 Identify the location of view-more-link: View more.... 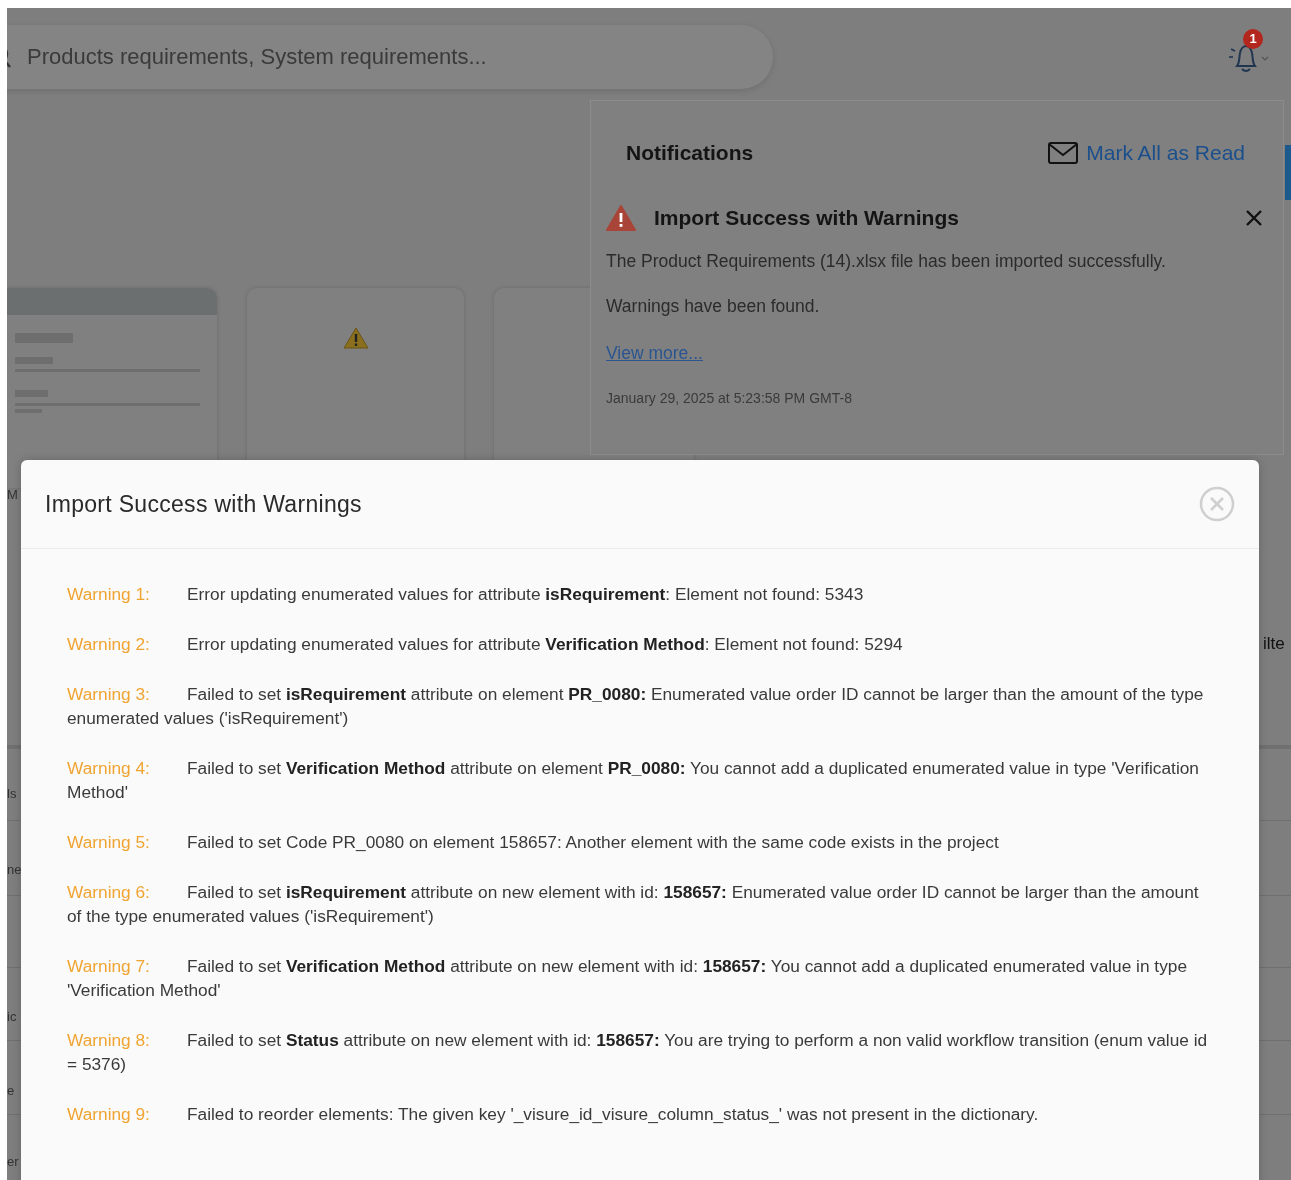
(654, 353).